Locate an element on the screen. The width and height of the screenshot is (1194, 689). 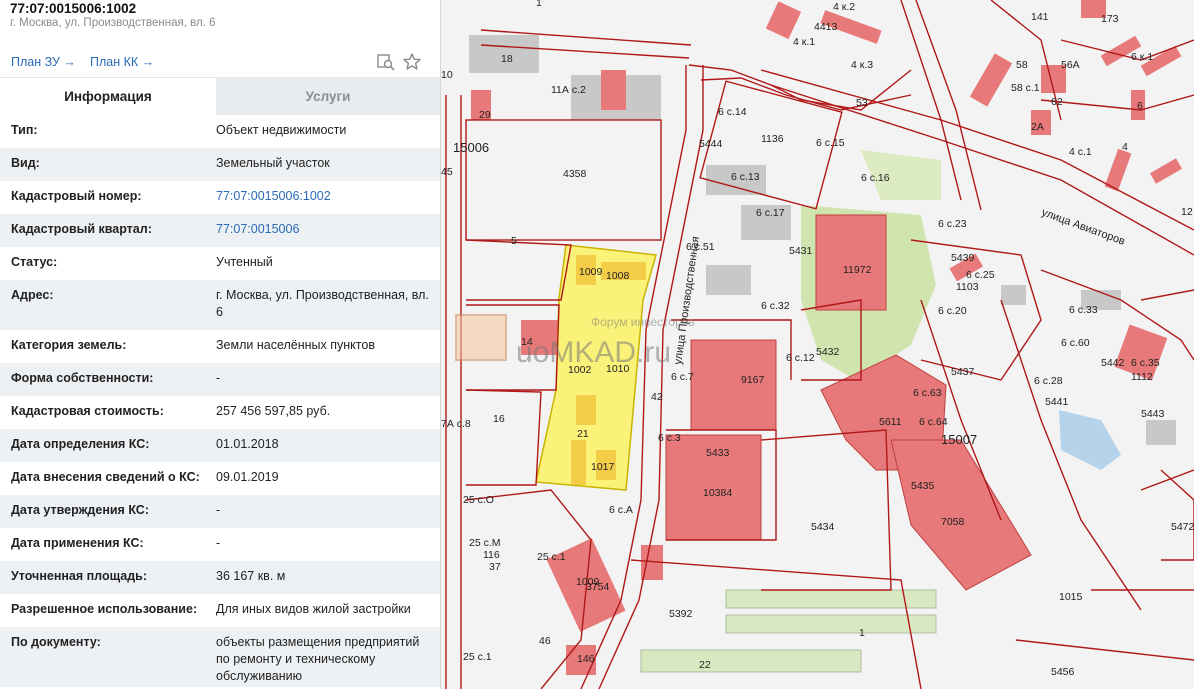
map-label: 141 is located at coordinates (1040, 17).